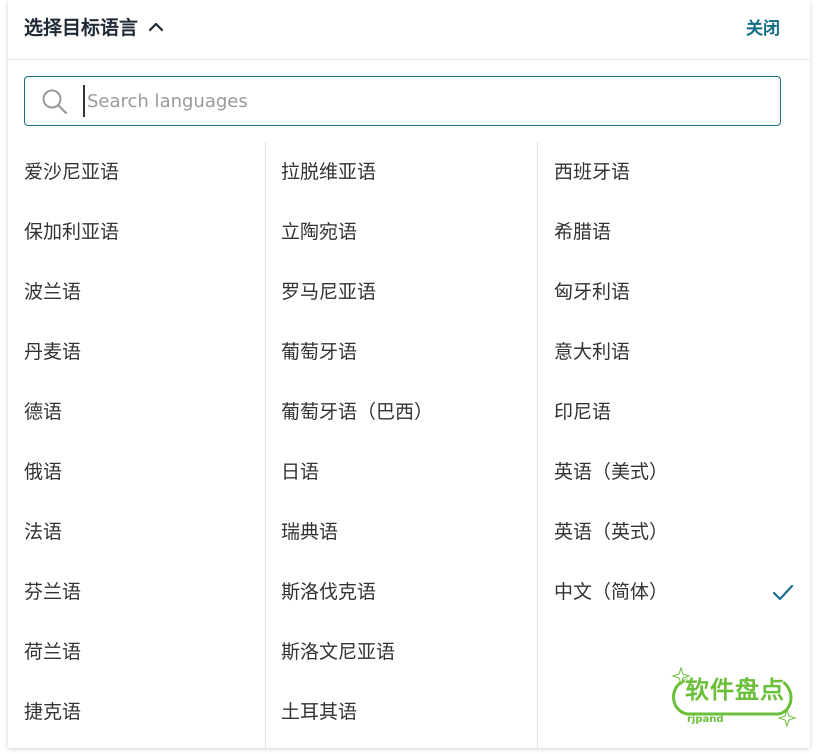 The height and width of the screenshot is (754, 818). Describe the element at coordinates (611, 592) in the screenshot. I see `language-option-label: 中文（简体）` at that location.